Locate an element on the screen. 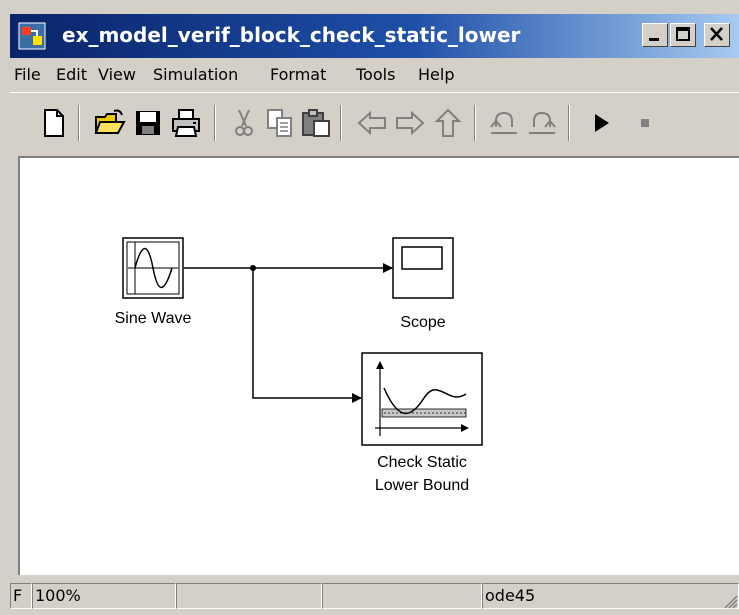  menu-edit: Edit is located at coordinates (71, 75).